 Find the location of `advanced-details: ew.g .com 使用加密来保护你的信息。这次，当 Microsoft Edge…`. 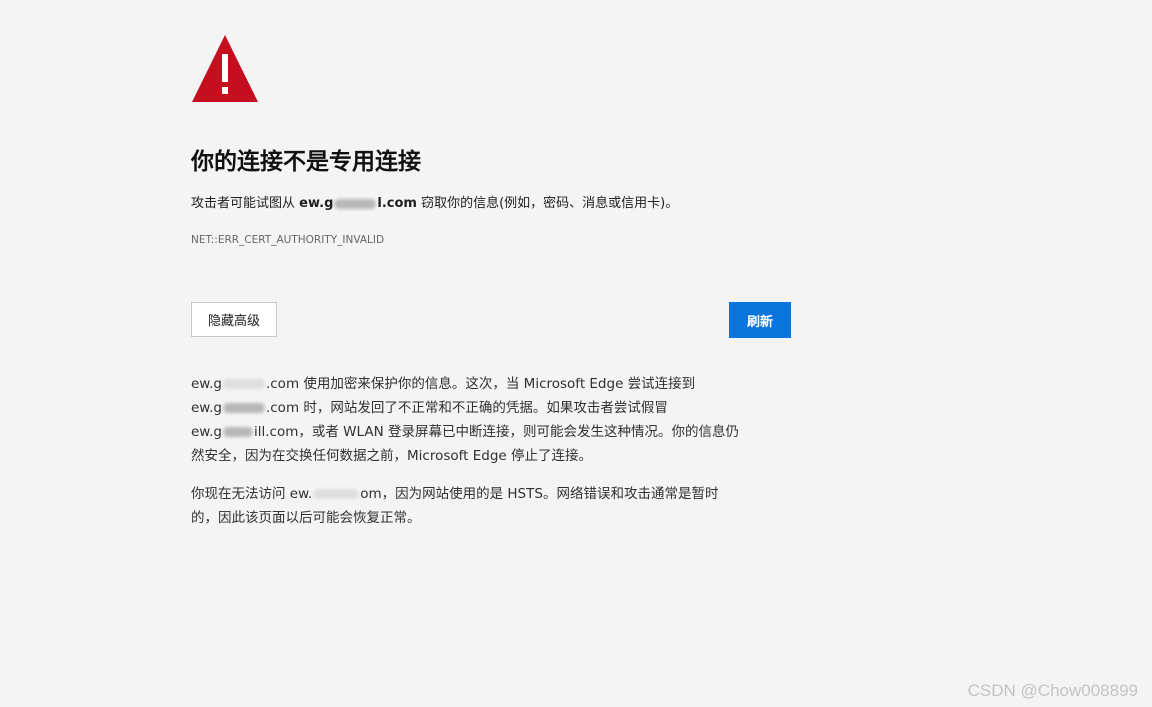

advanced-details: ew.g .com 使用加密来保护你的信息。这次，当 Microsoft Edge… is located at coordinates (491, 451).